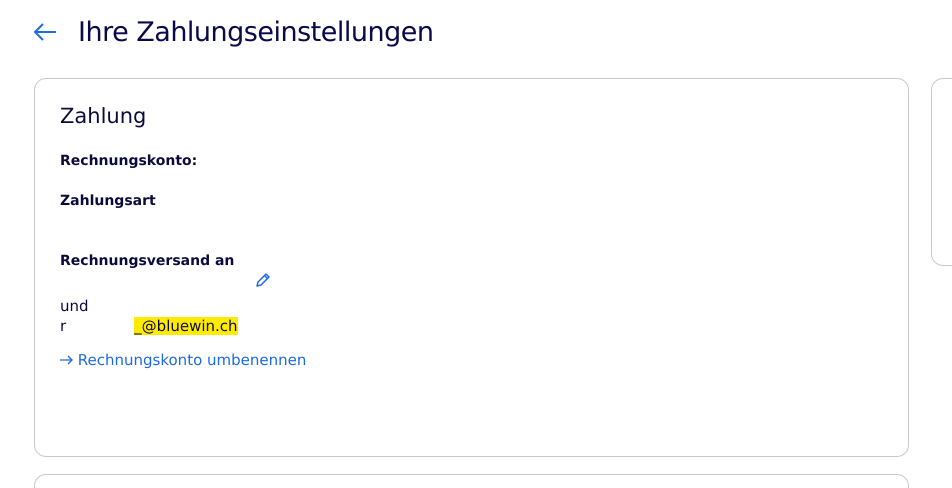  Describe the element at coordinates (186, 326) in the screenshot. I see `highlighted-email: _@bluewin.ch` at that location.